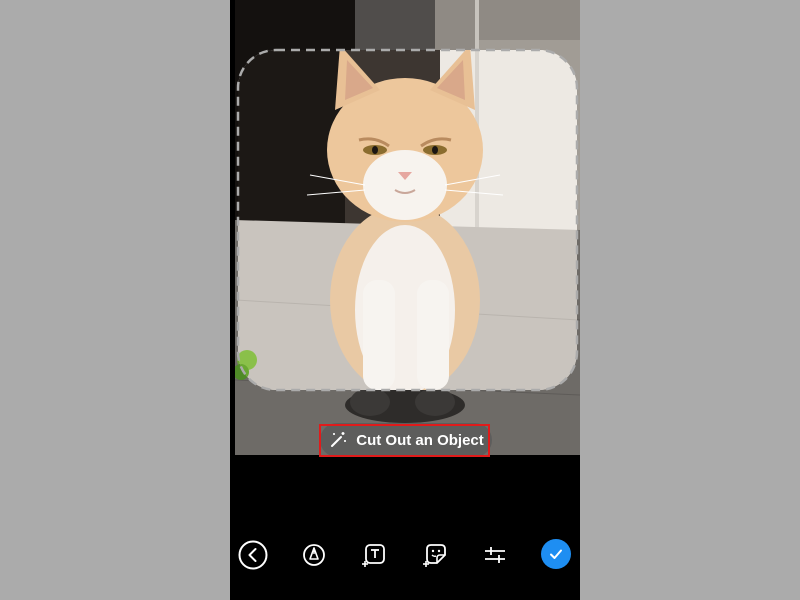 The image size is (800, 600). What do you see at coordinates (420, 440) in the screenshot?
I see `cut-out-object-label: Cut Out an Object` at bounding box center [420, 440].